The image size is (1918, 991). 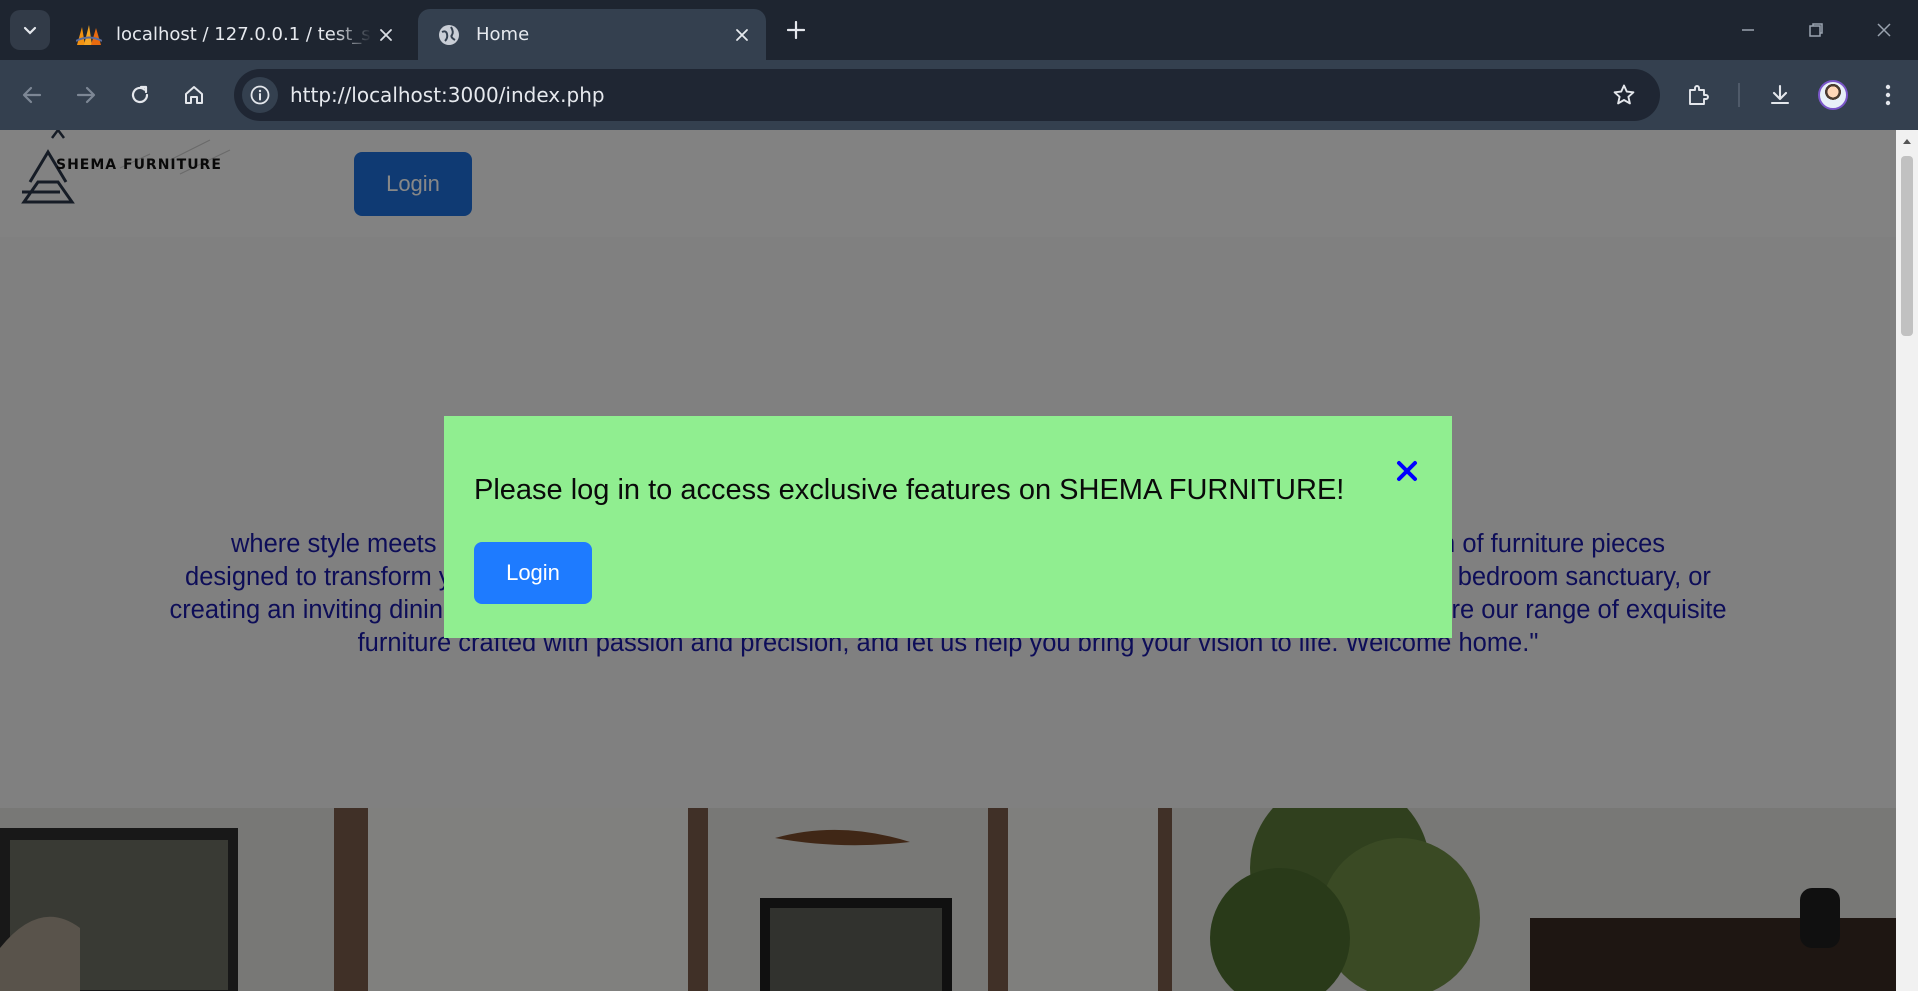 I want to click on bookmark-star-button, so click(x=1624, y=95).